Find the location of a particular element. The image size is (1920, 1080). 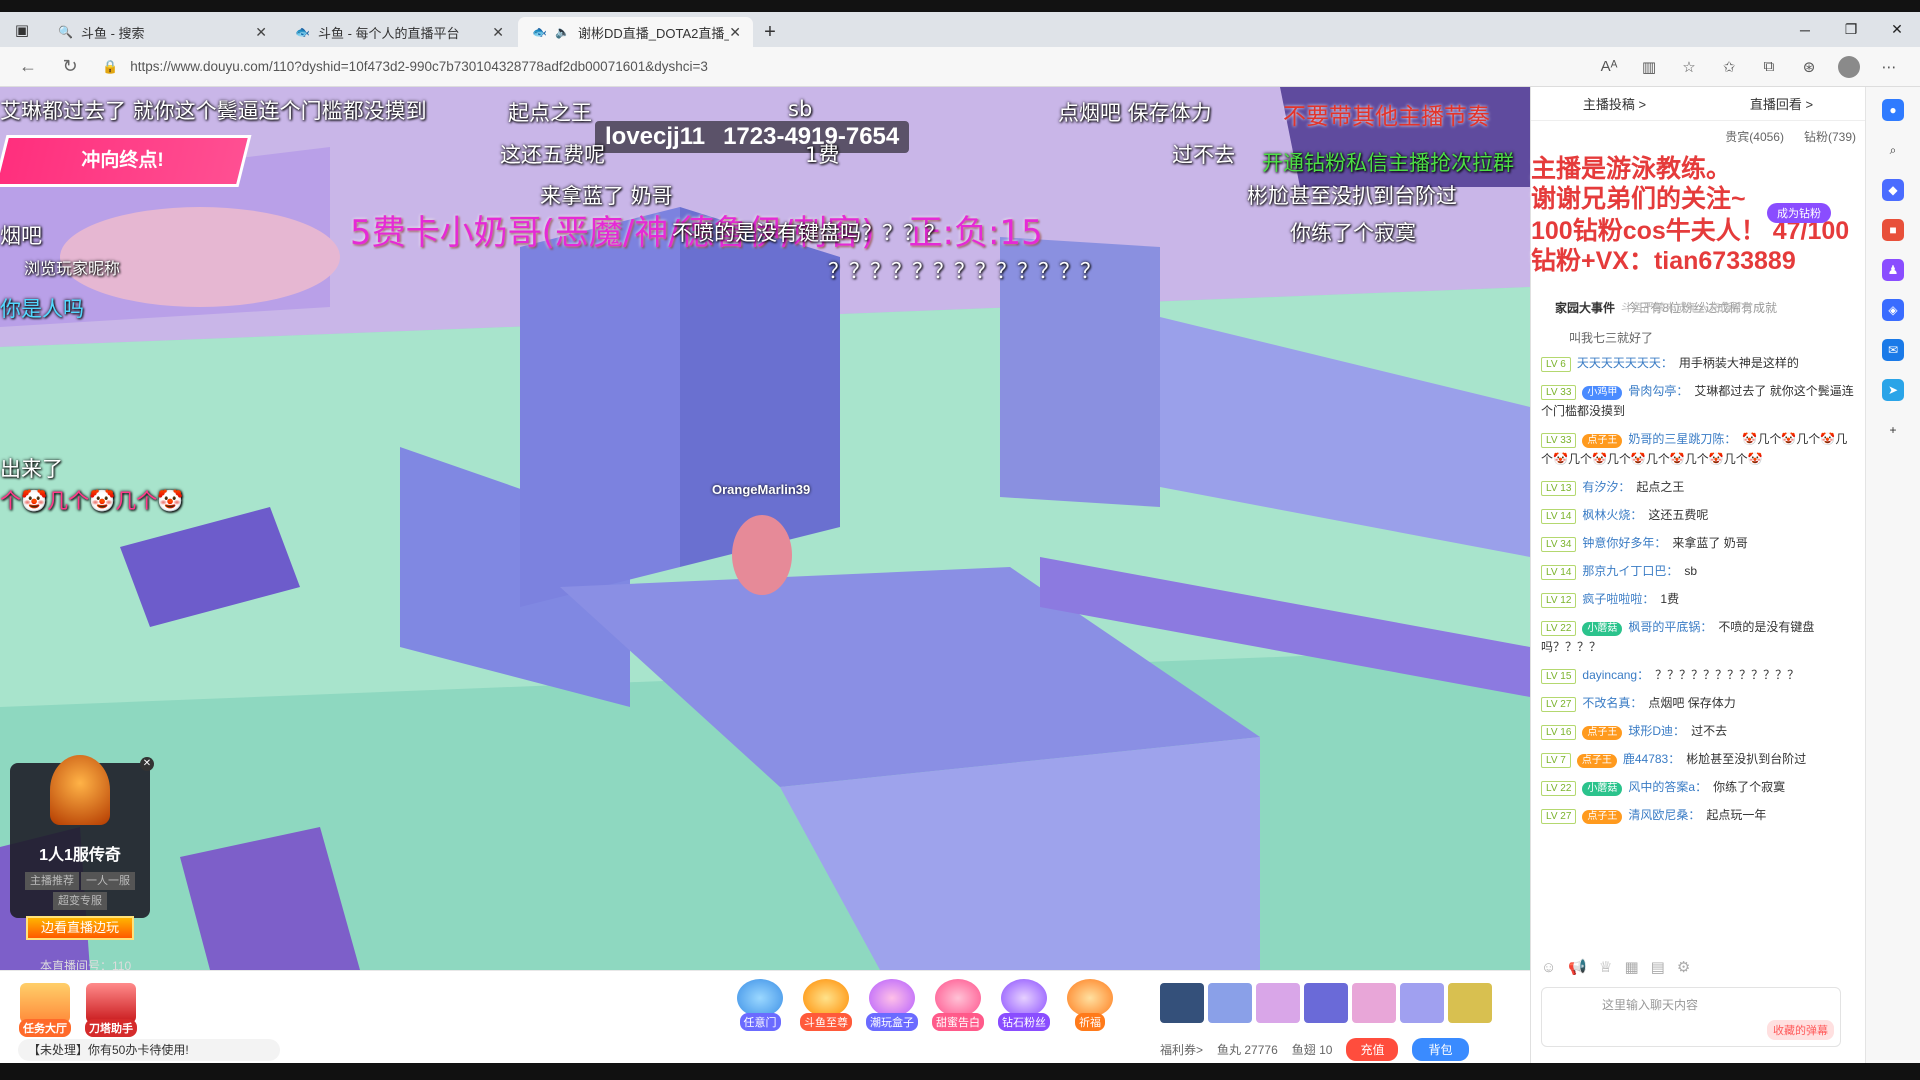

window-controls: ─ ❐ ✕ is located at coordinates (1851, 29).